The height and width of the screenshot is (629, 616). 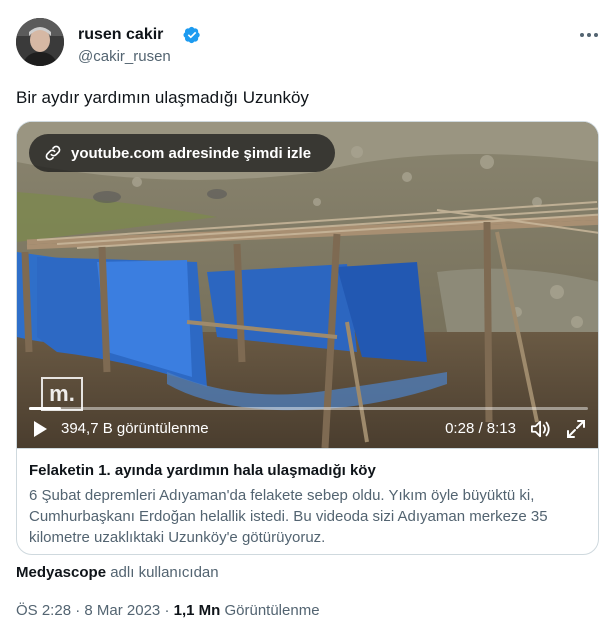 I want to click on volume-icon, so click(x=541, y=429).